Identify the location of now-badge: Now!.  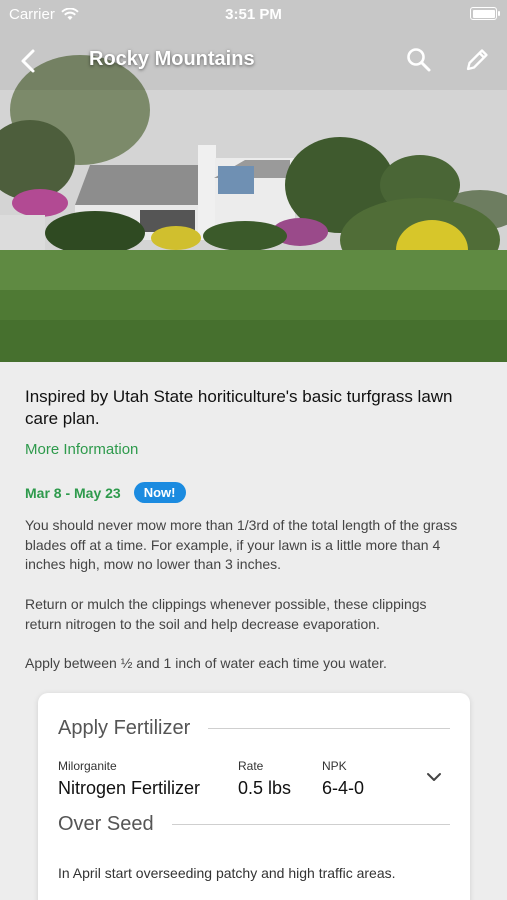
(159, 492).